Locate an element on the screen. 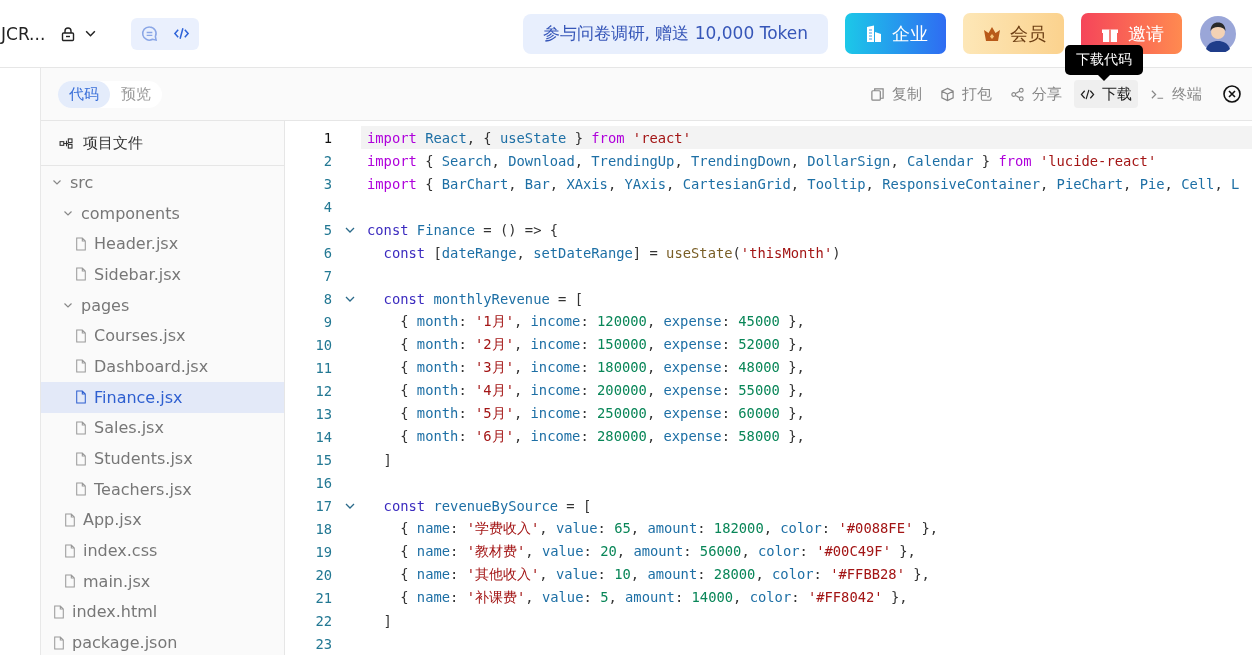  file-item: index.css is located at coordinates (162, 550).